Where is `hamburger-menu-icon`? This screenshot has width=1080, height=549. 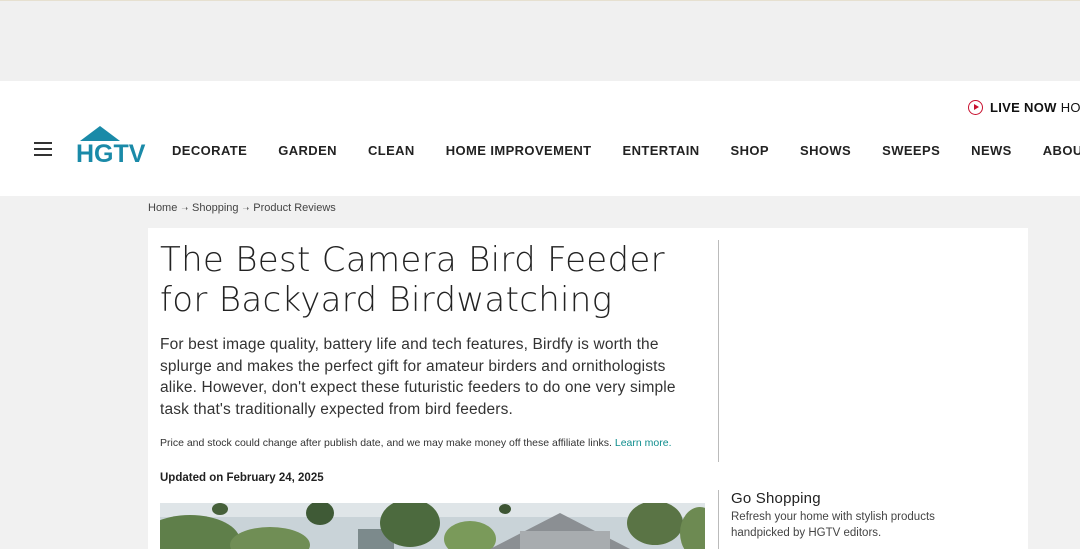 hamburger-menu-icon is located at coordinates (43, 149).